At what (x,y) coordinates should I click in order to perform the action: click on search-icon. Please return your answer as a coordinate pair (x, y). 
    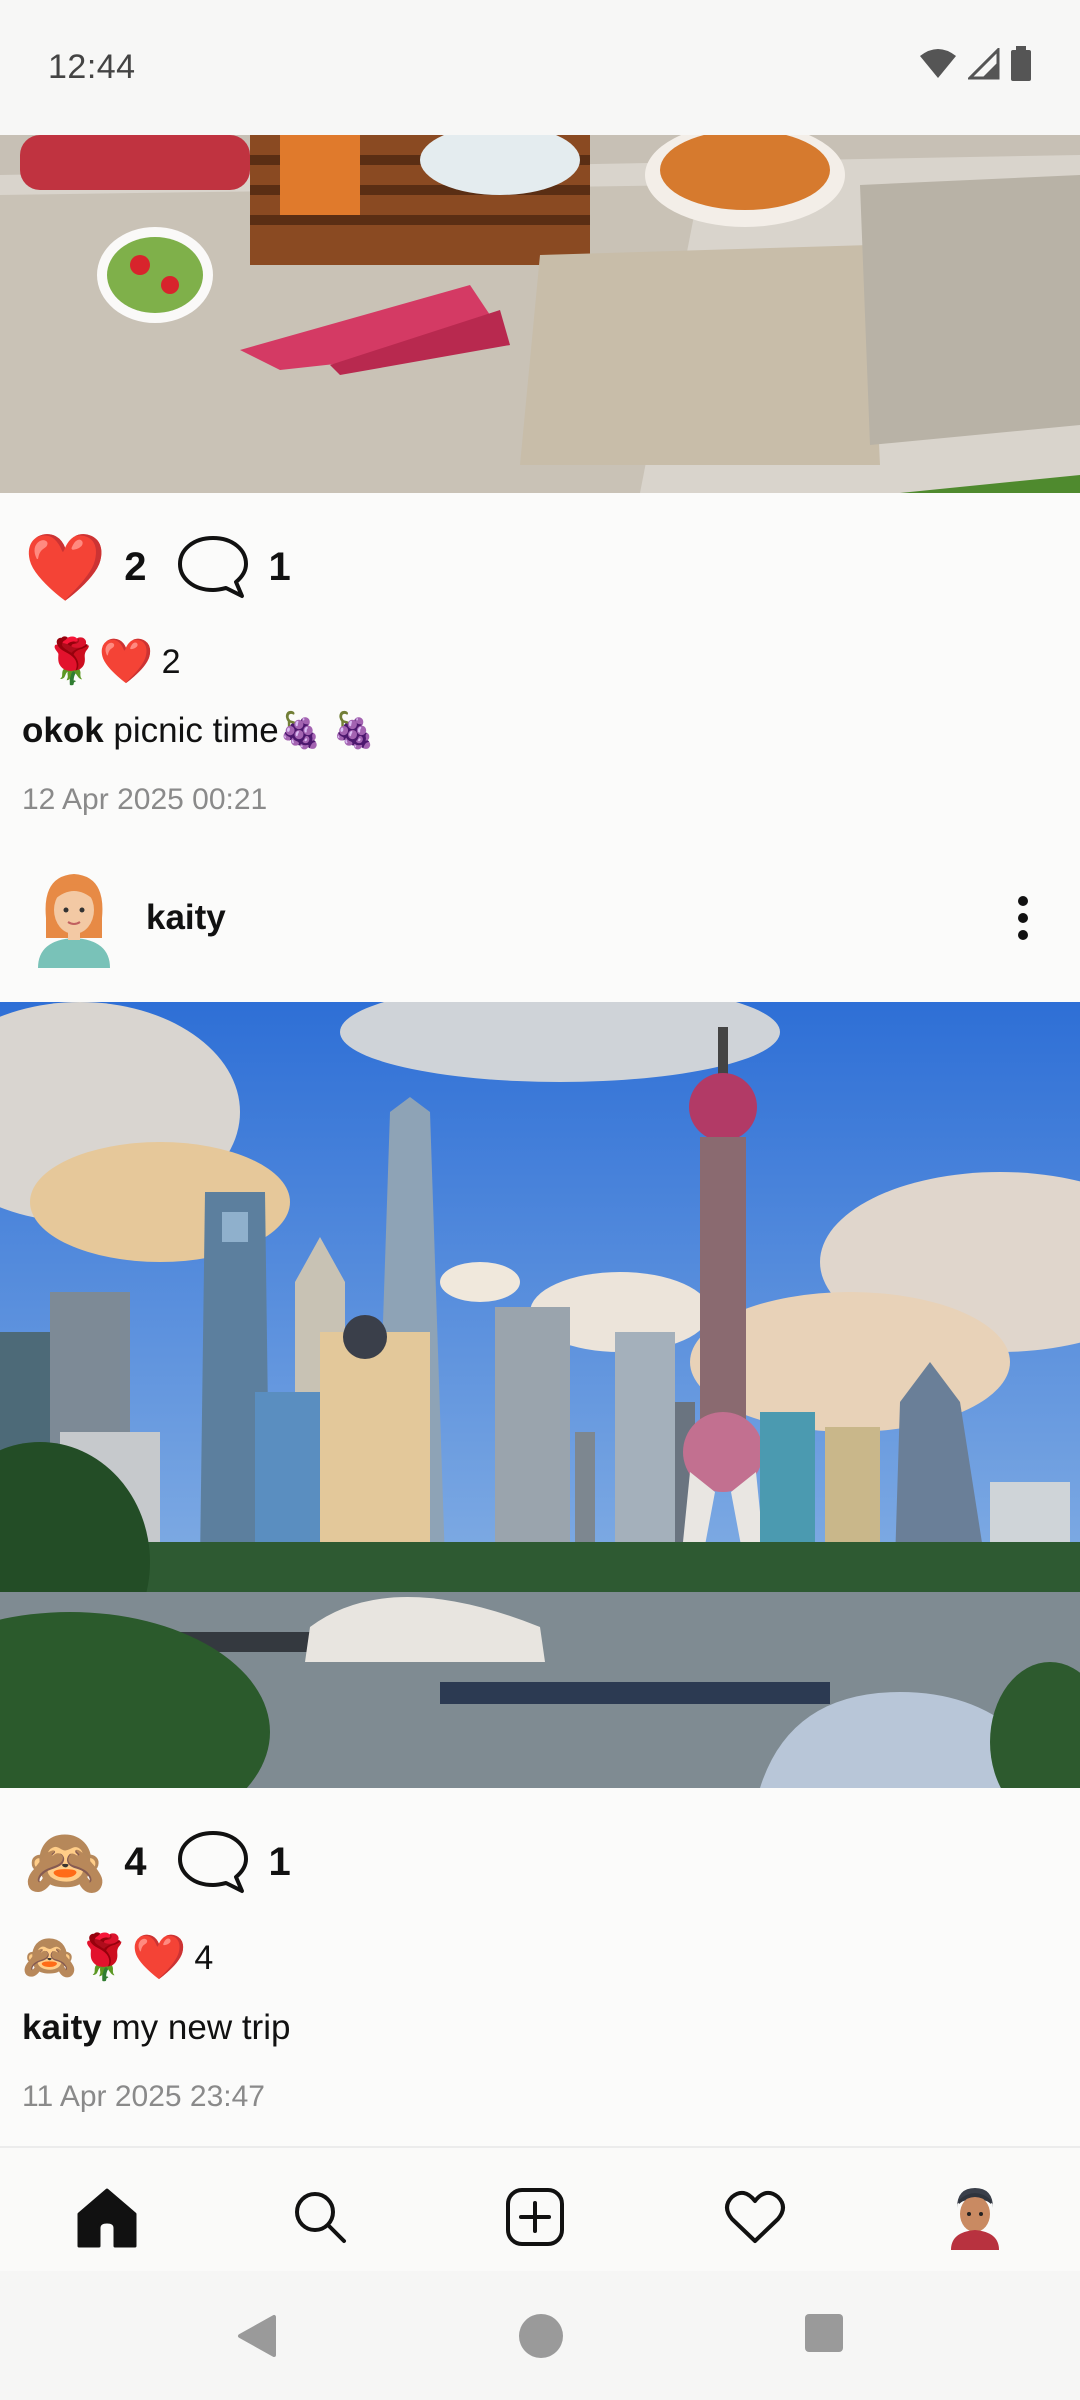
    Looking at the image, I should click on (320, 2217).